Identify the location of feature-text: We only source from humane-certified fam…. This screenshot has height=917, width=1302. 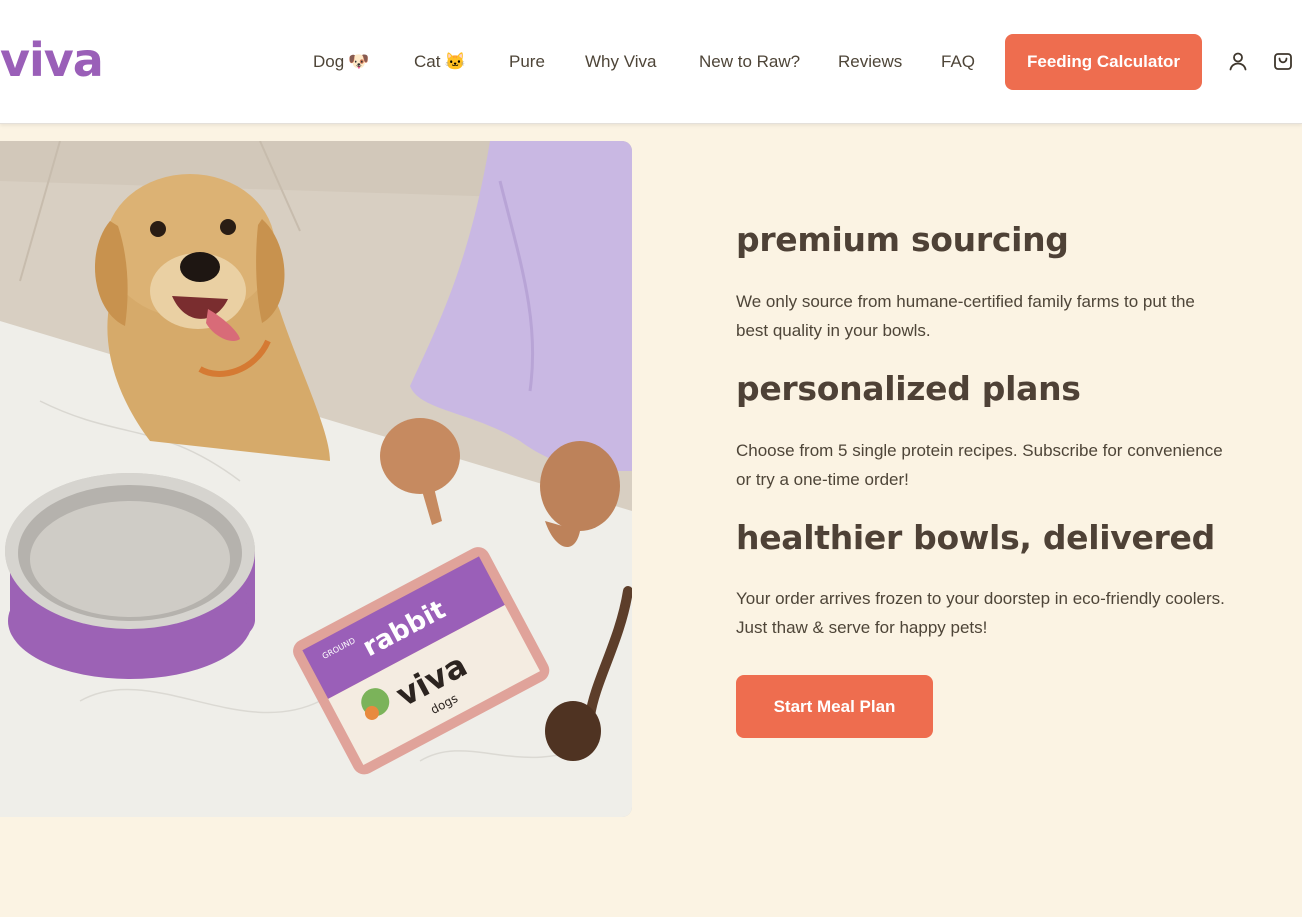
(965, 316).